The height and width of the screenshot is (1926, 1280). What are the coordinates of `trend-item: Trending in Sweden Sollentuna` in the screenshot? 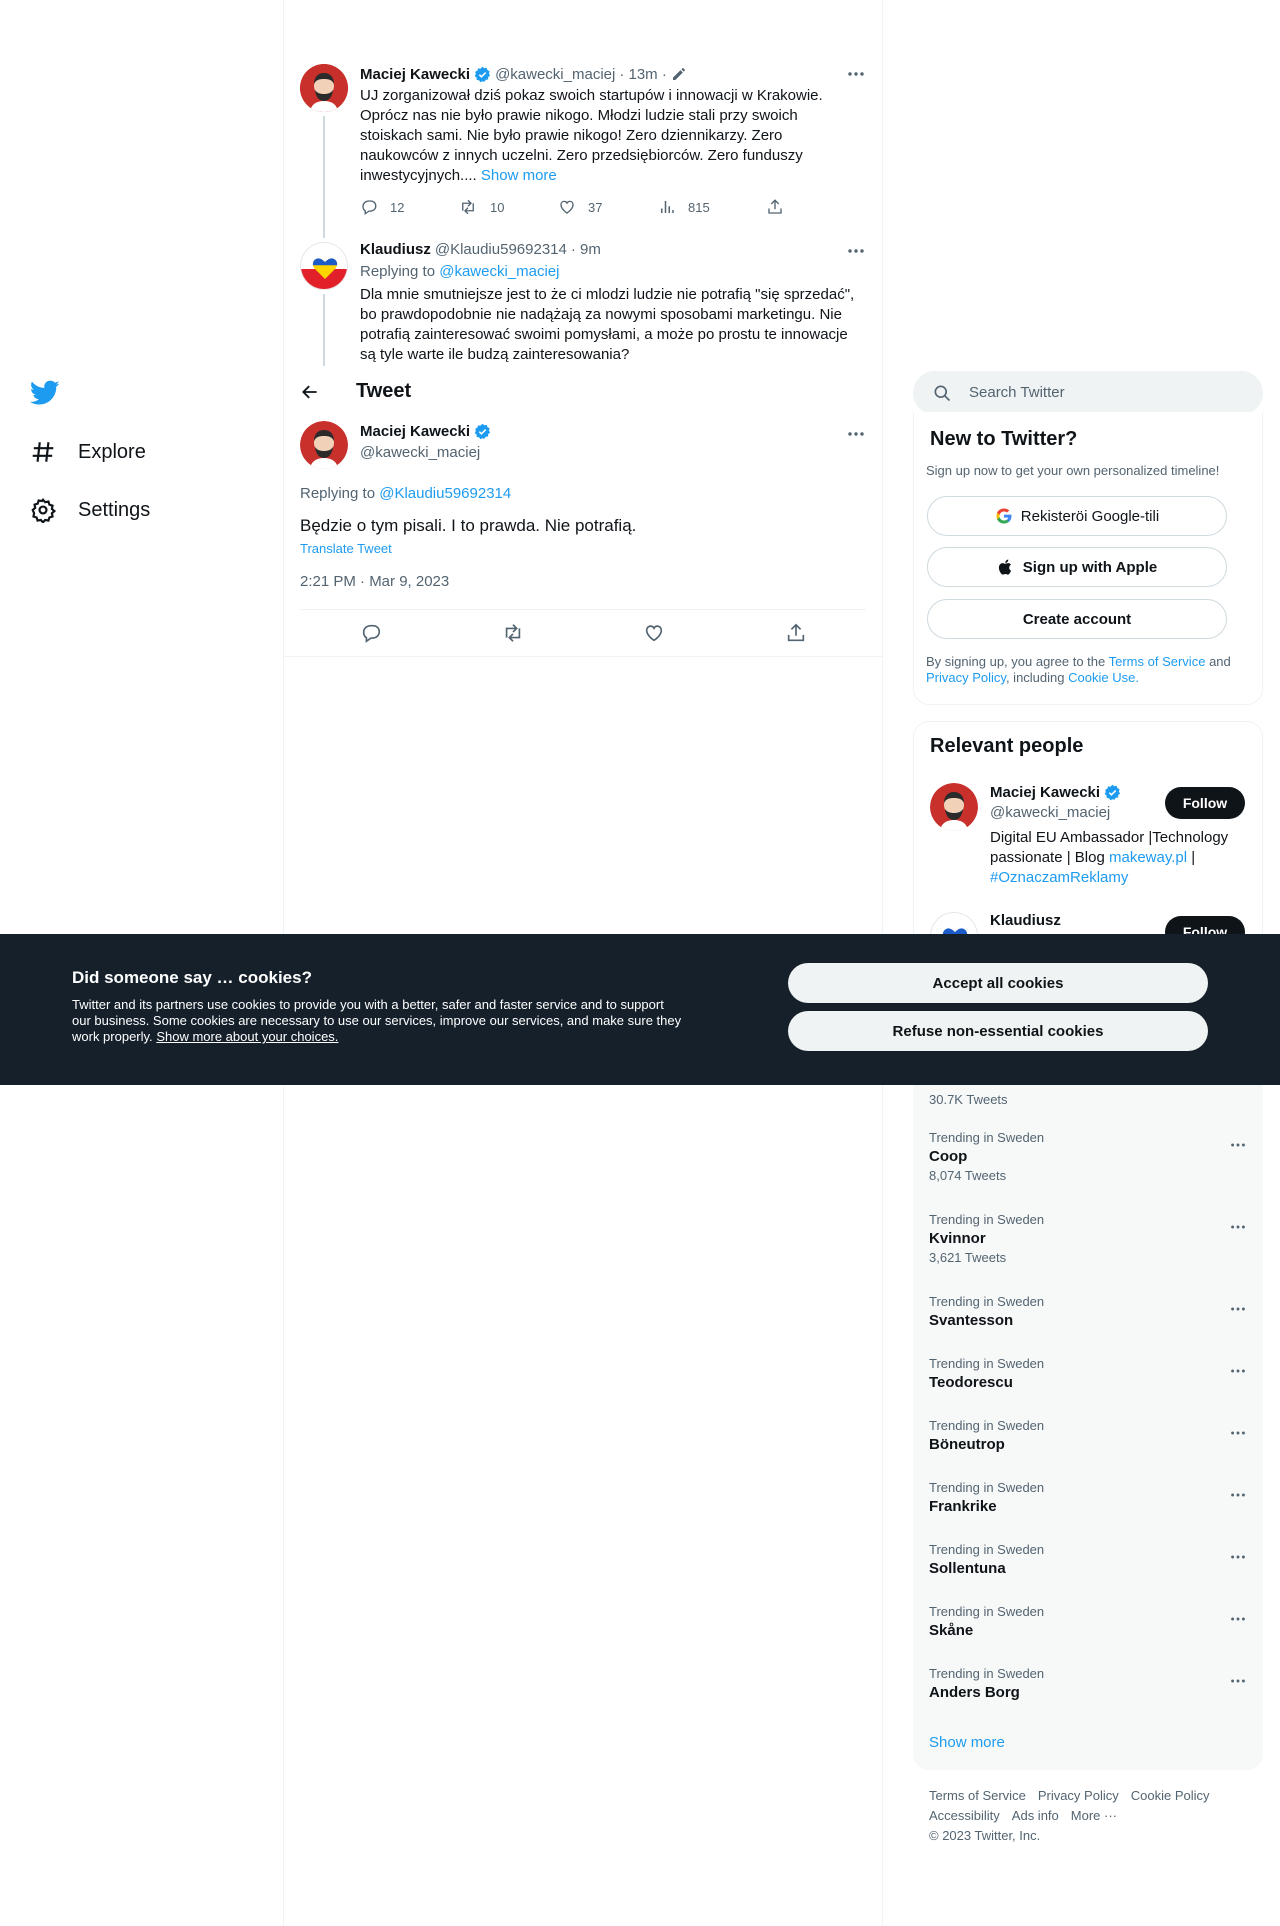 It's located at (1088, 1559).